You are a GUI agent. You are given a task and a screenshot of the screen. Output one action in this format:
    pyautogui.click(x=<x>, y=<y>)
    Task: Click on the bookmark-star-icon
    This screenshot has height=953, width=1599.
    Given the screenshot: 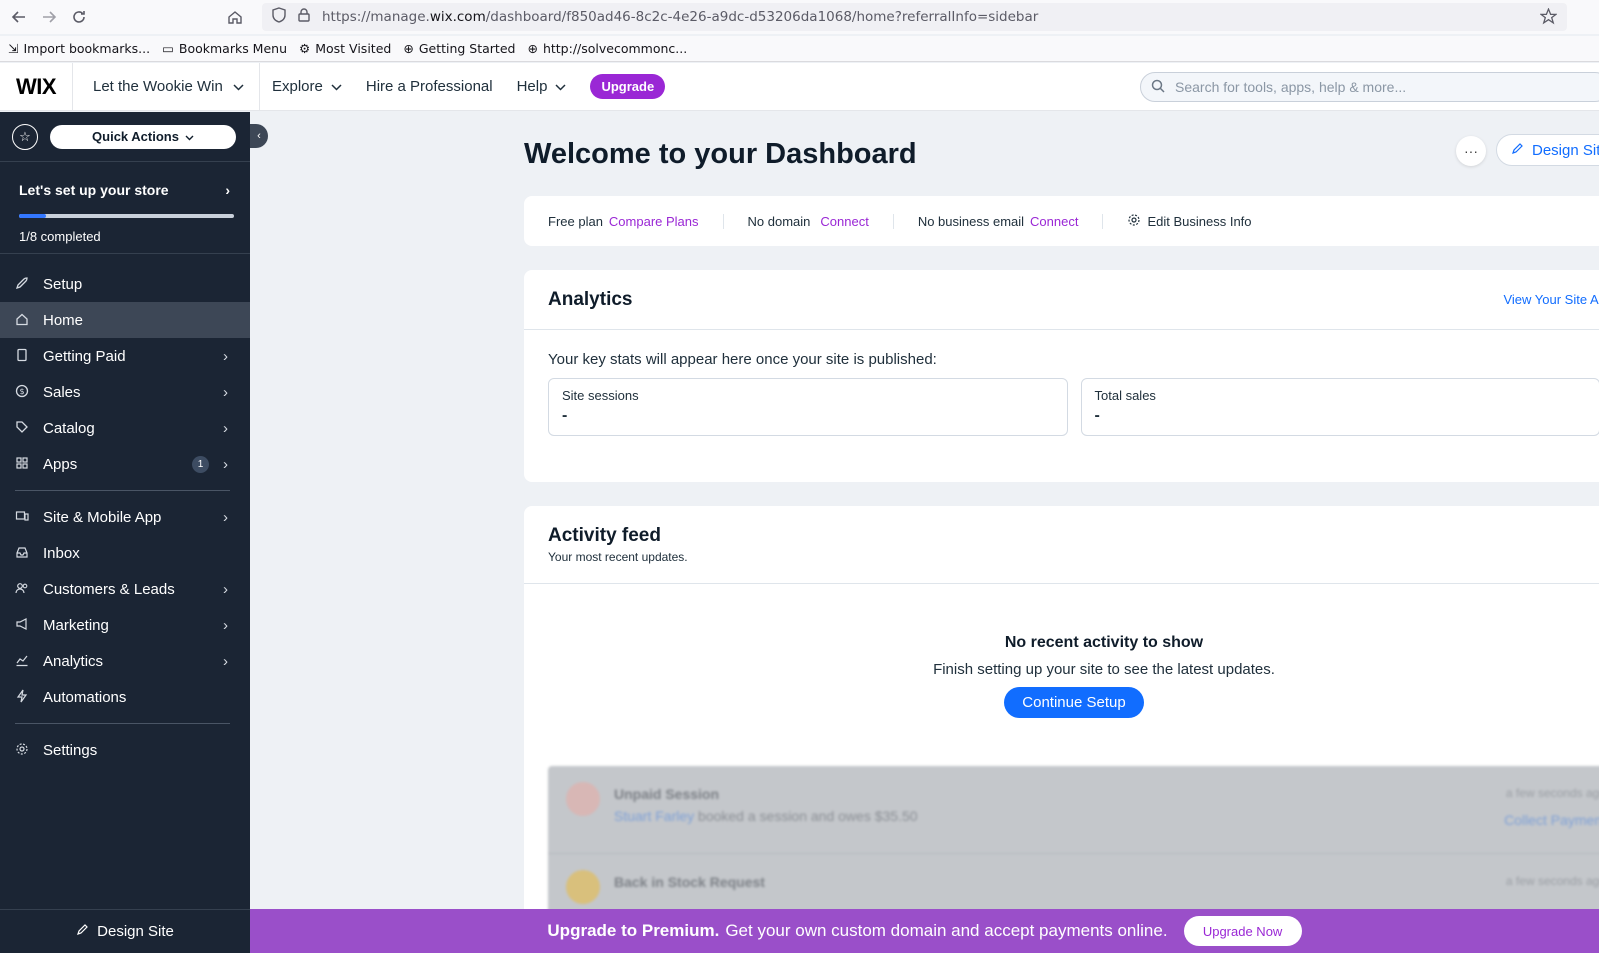 What is the action you would take?
    pyautogui.click(x=1548, y=18)
    